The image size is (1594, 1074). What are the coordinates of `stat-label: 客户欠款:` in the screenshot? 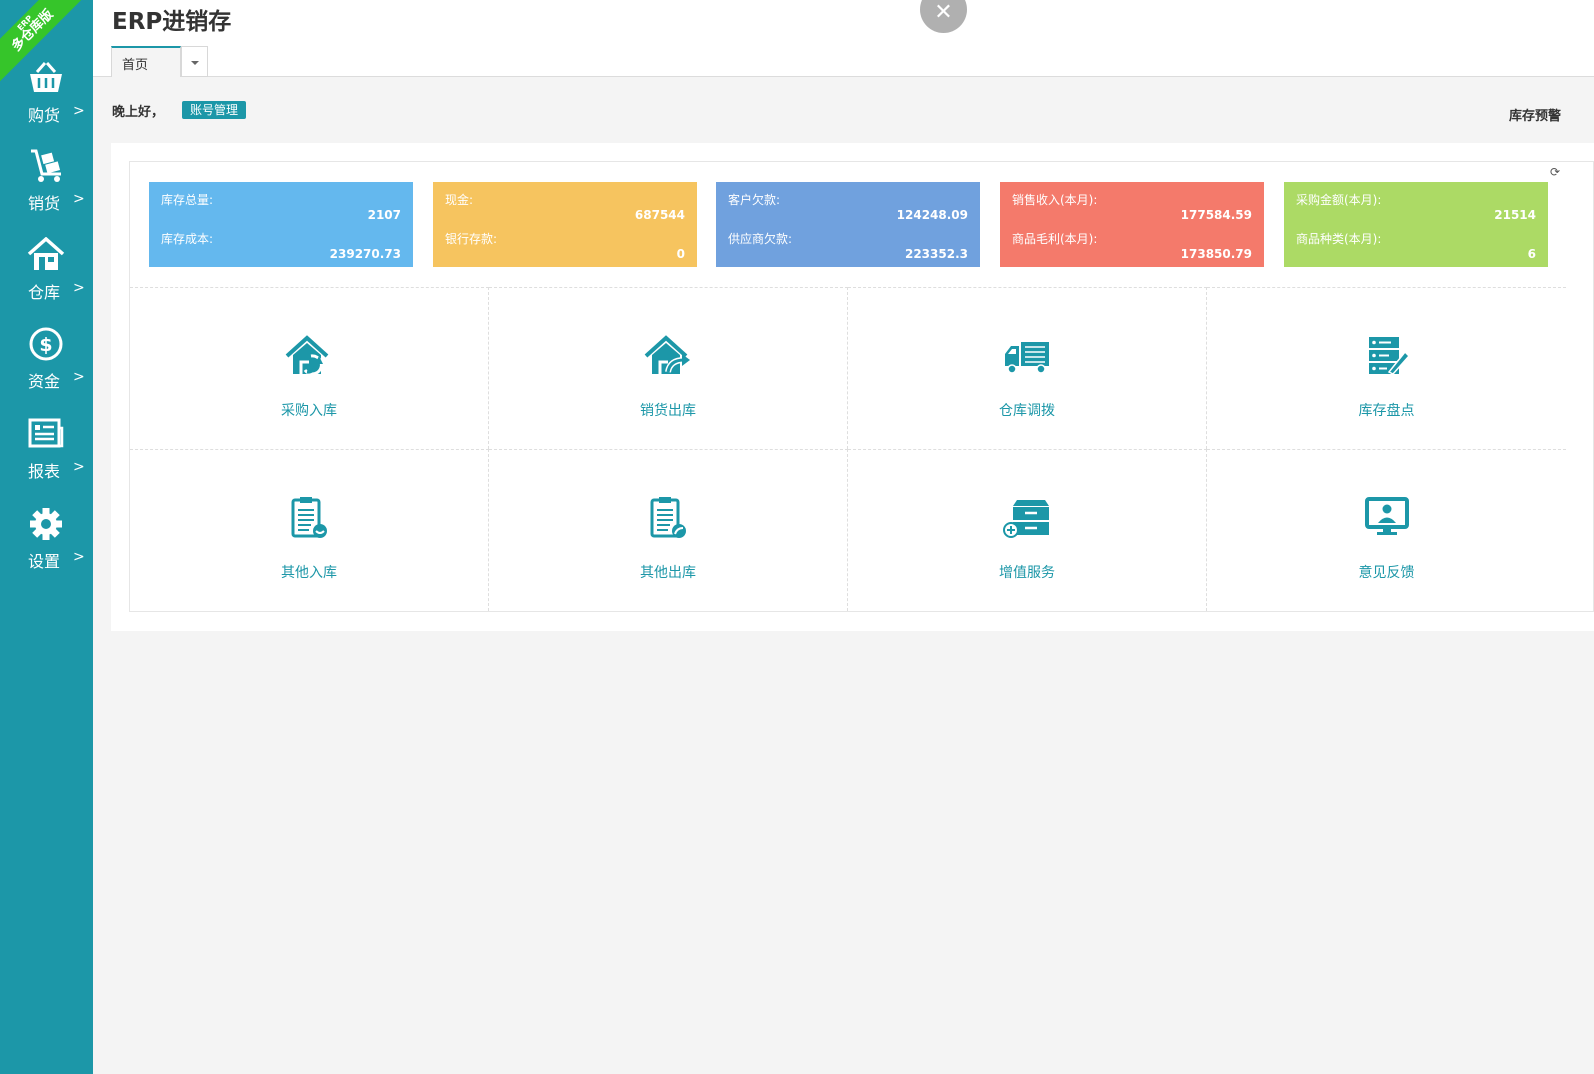 It's located at (754, 200).